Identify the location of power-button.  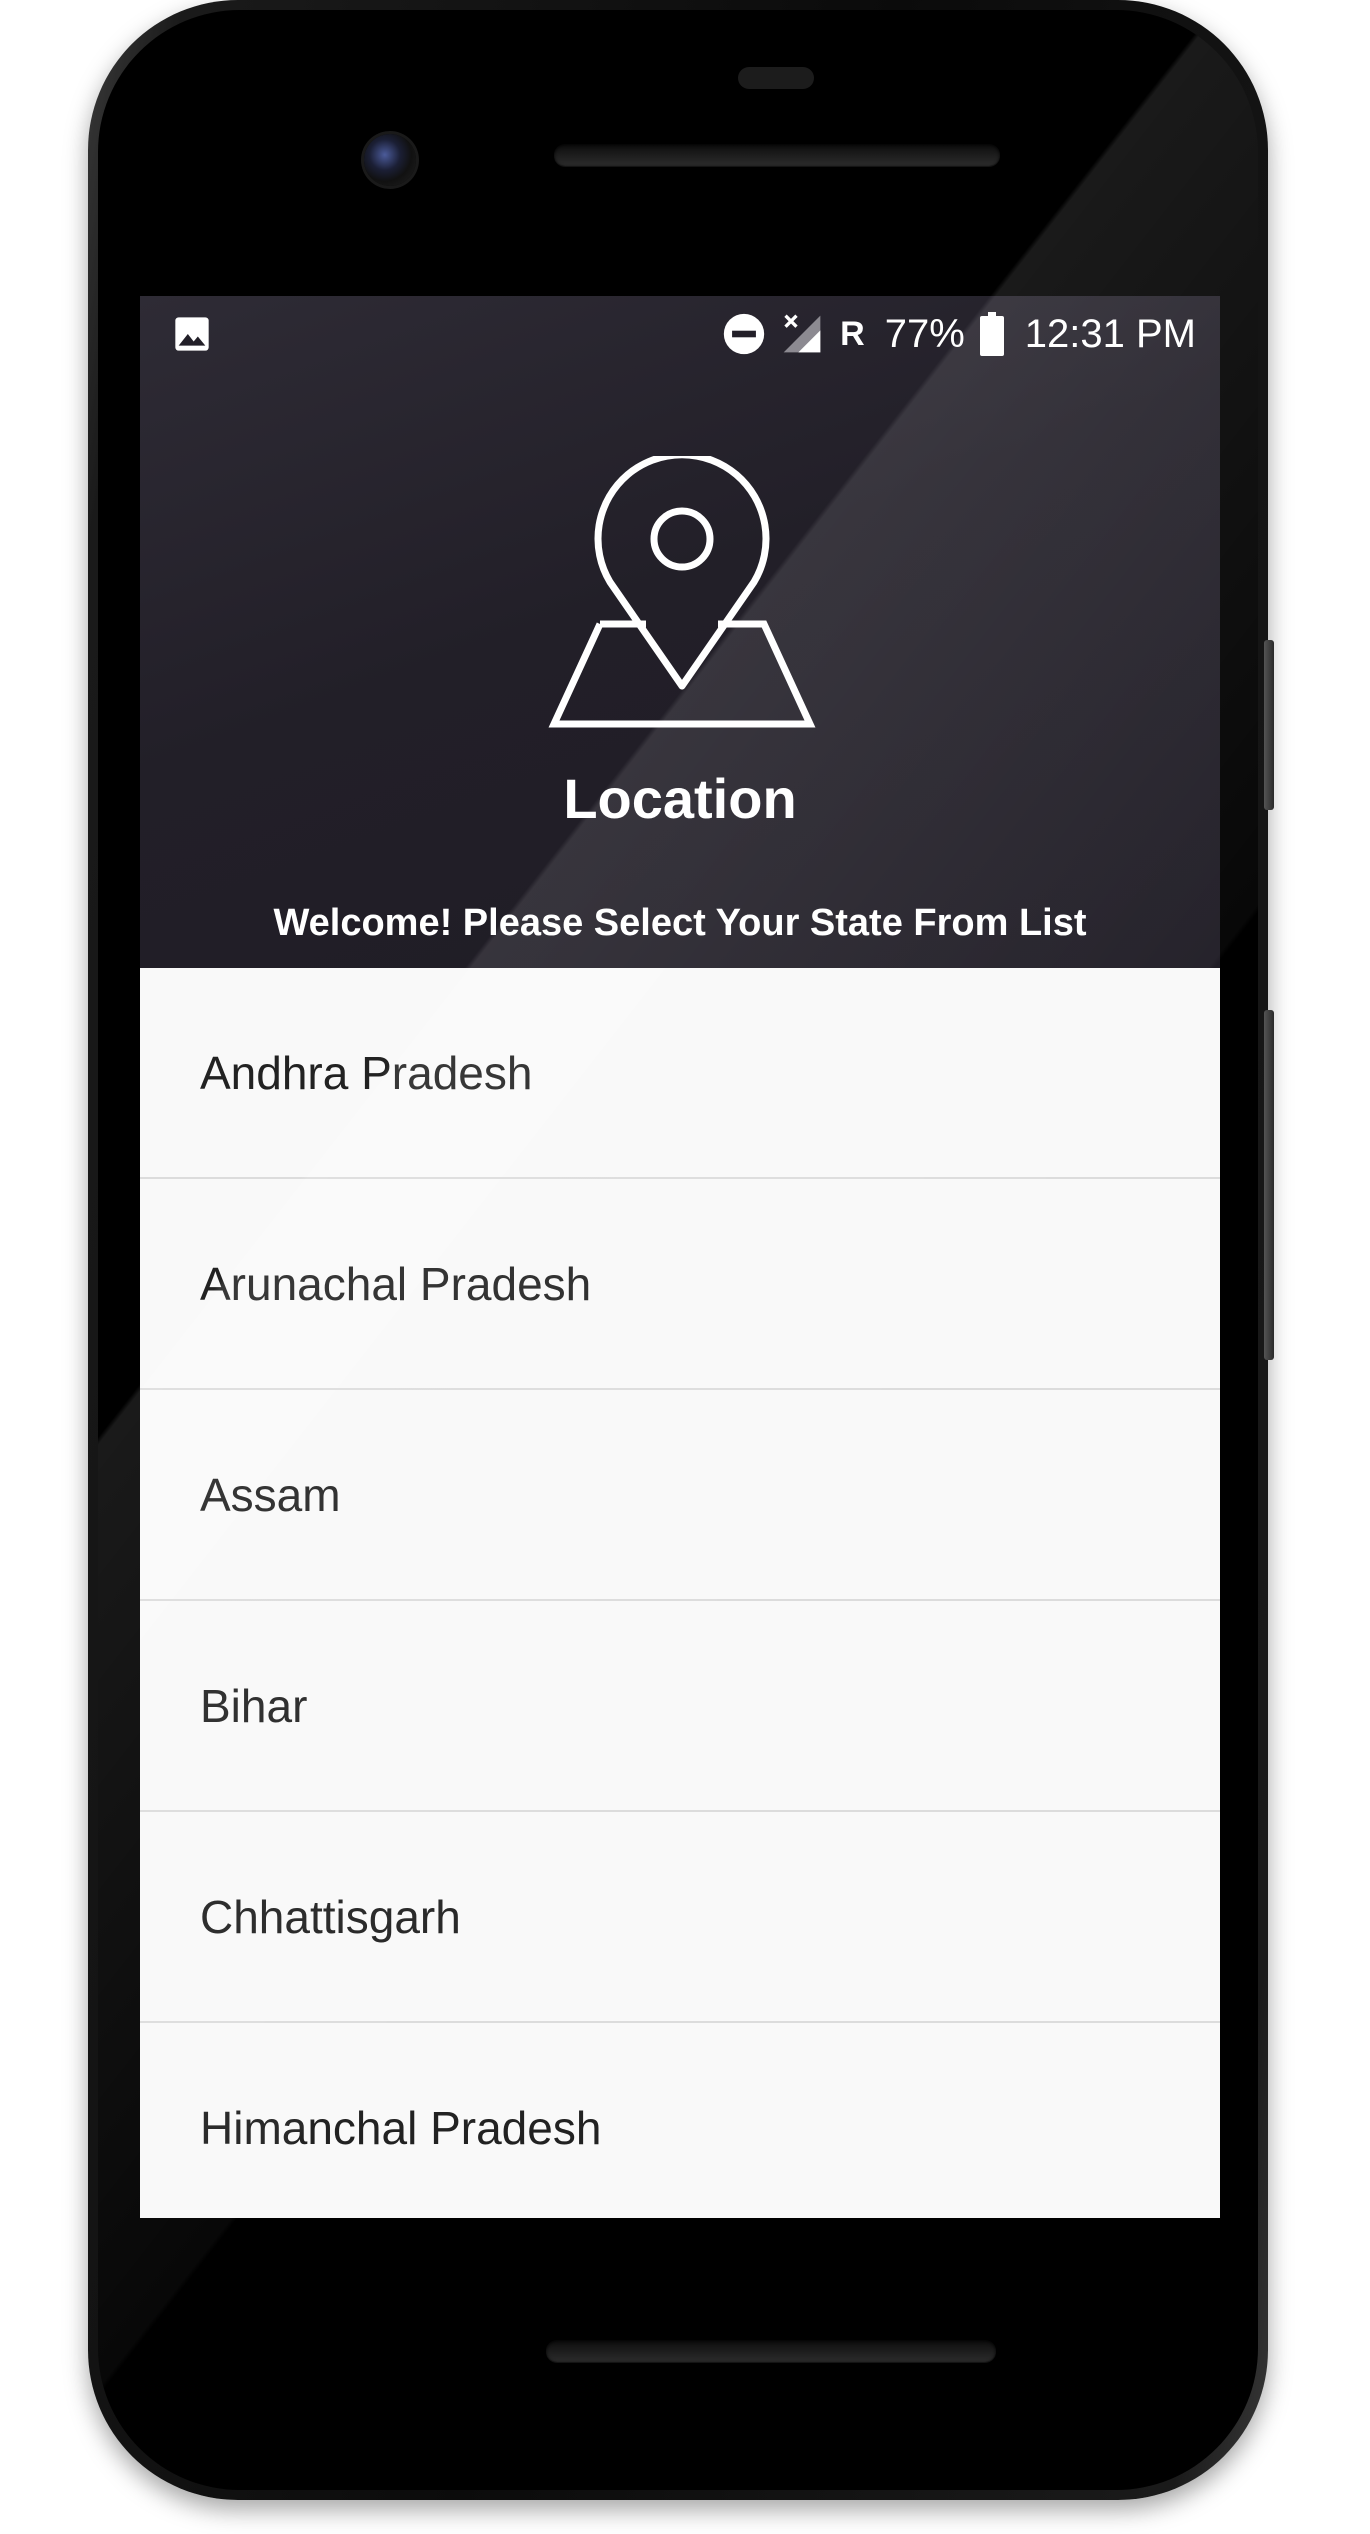
(1269, 725).